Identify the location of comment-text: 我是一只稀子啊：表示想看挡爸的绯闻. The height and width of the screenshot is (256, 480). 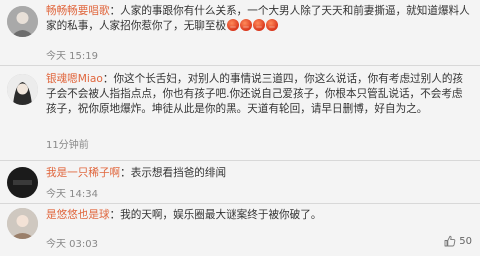
(136, 173).